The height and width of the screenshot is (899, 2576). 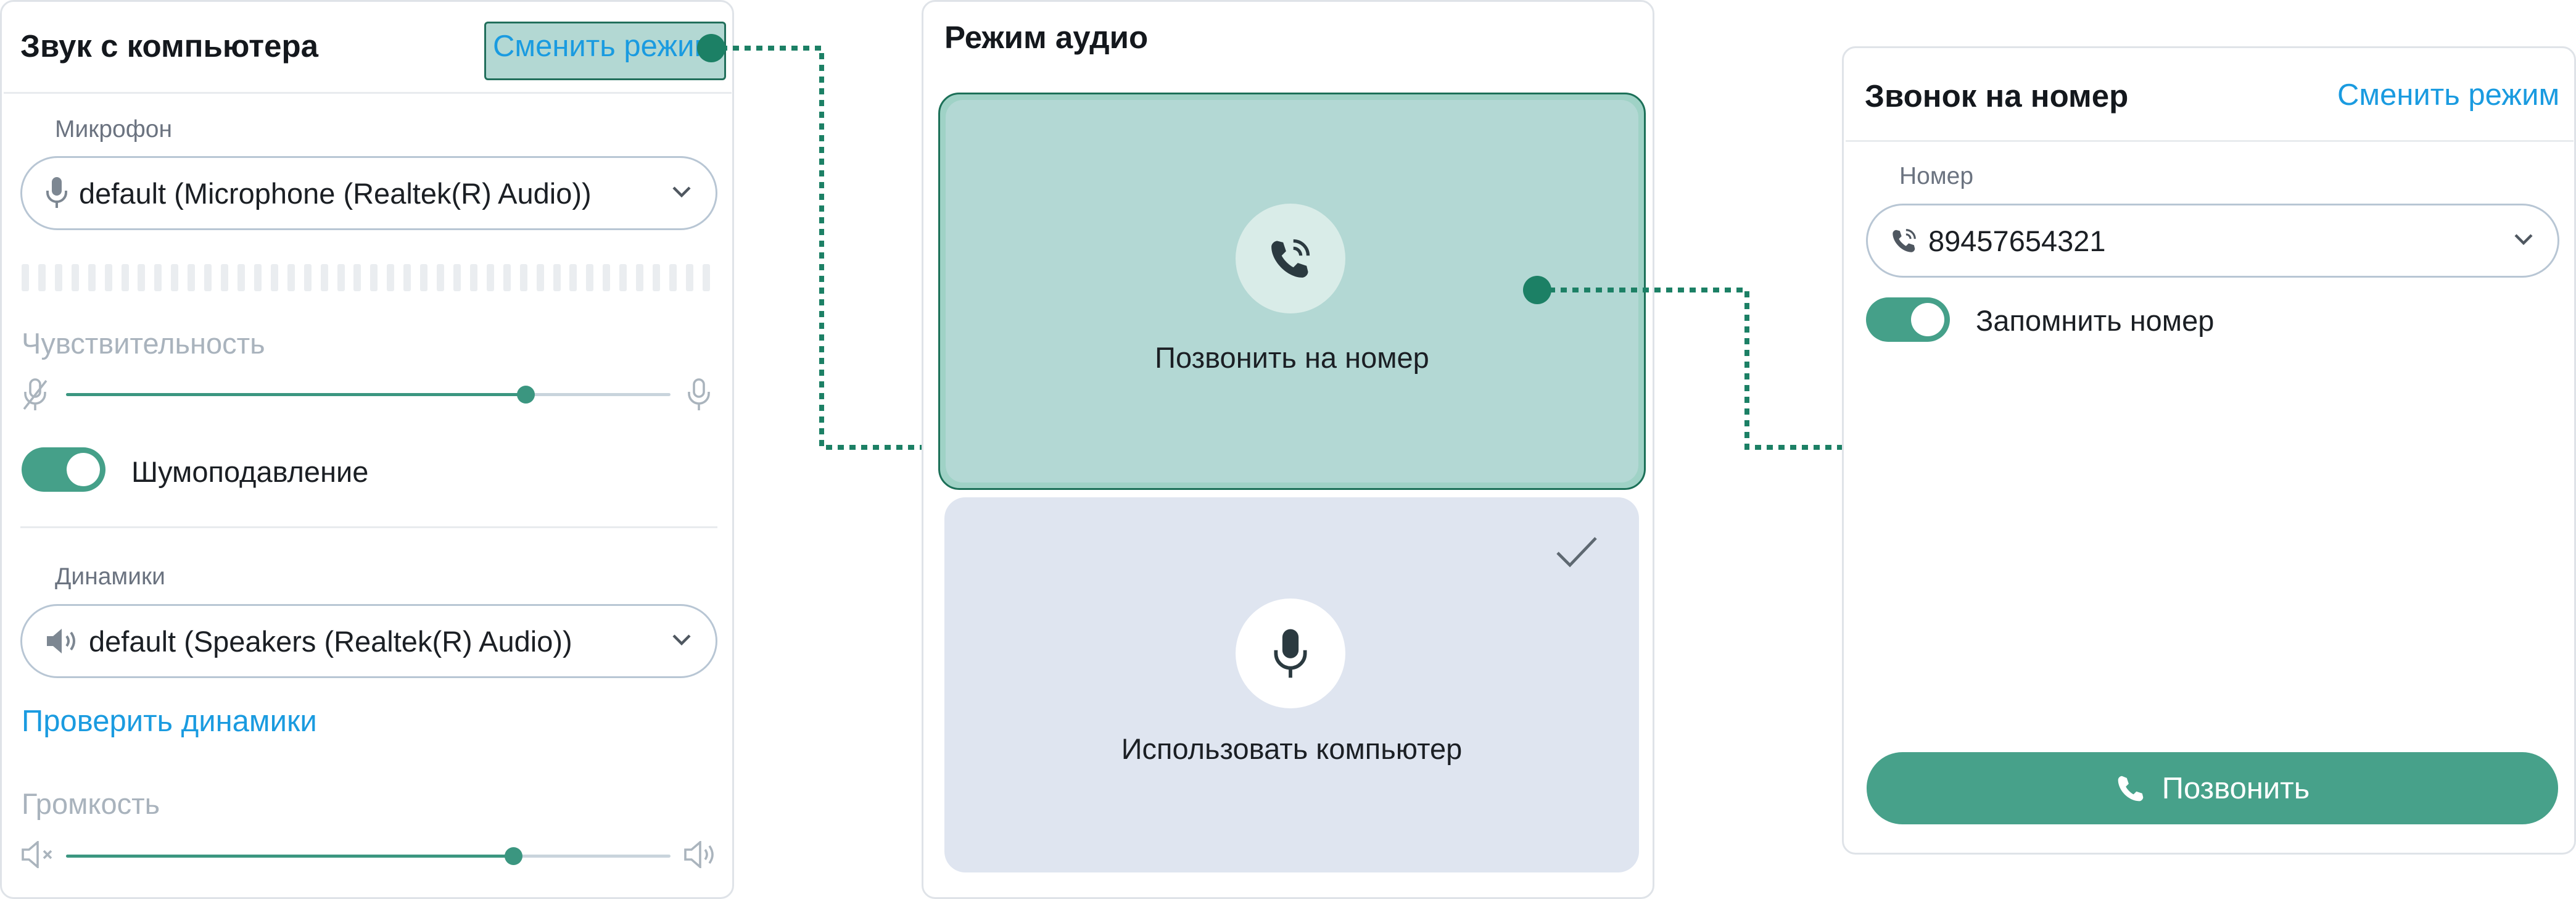 What do you see at coordinates (815, 248) in the screenshot?
I see `connector-left` at bounding box center [815, 248].